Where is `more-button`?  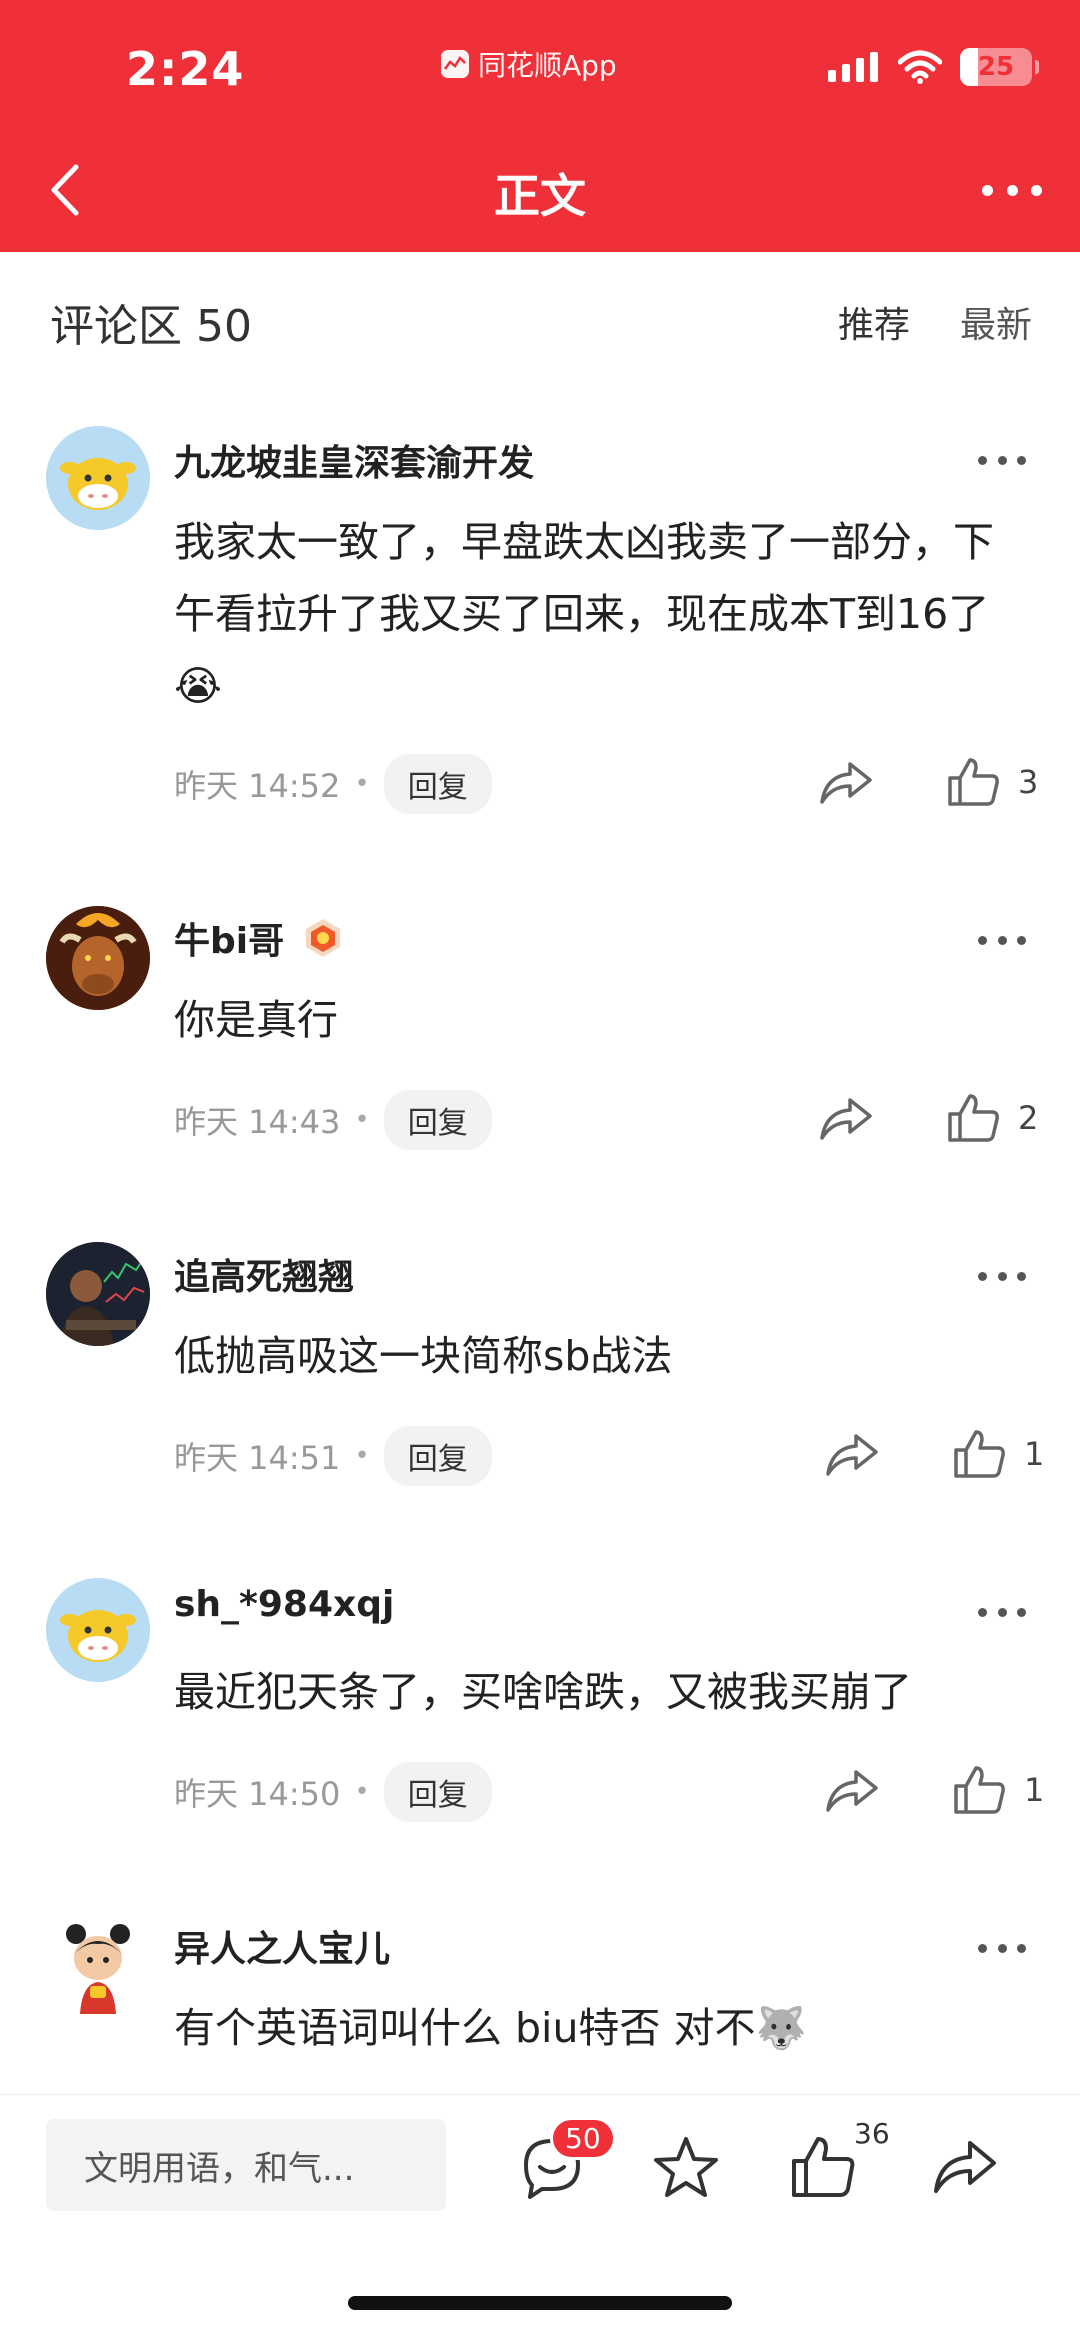 more-button is located at coordinates (1012, 190).